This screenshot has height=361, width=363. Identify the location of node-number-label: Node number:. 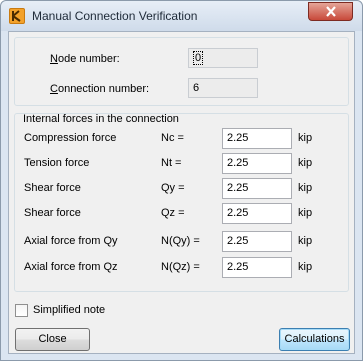
(85, 59).